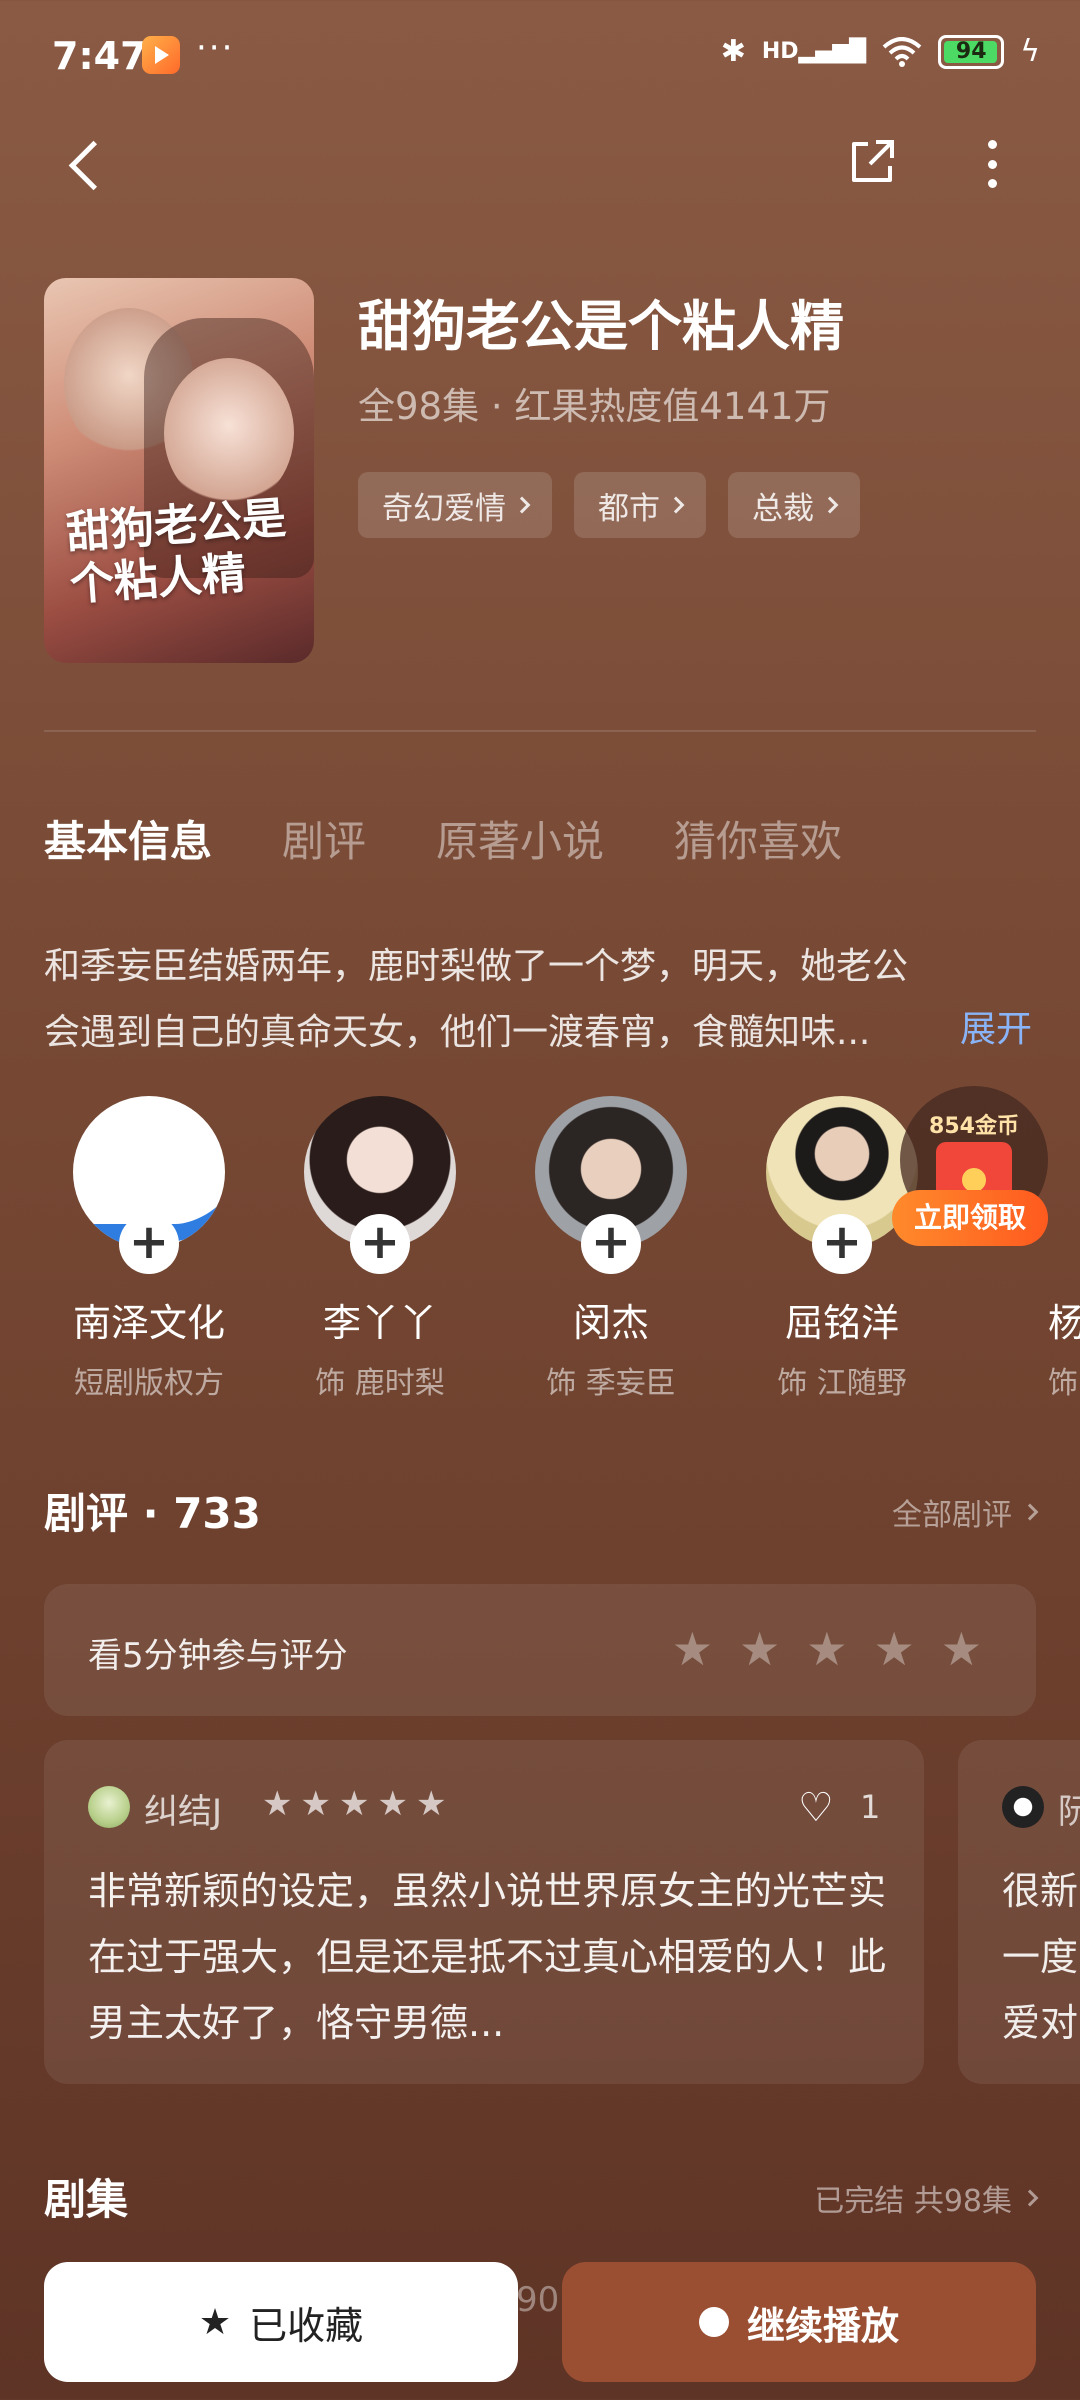 The width and height of the screenshot is (1080, 2400). I want to click on status-indicators: ✱ HD▂▄▆█ 94 ϟ, so click(880, 51).